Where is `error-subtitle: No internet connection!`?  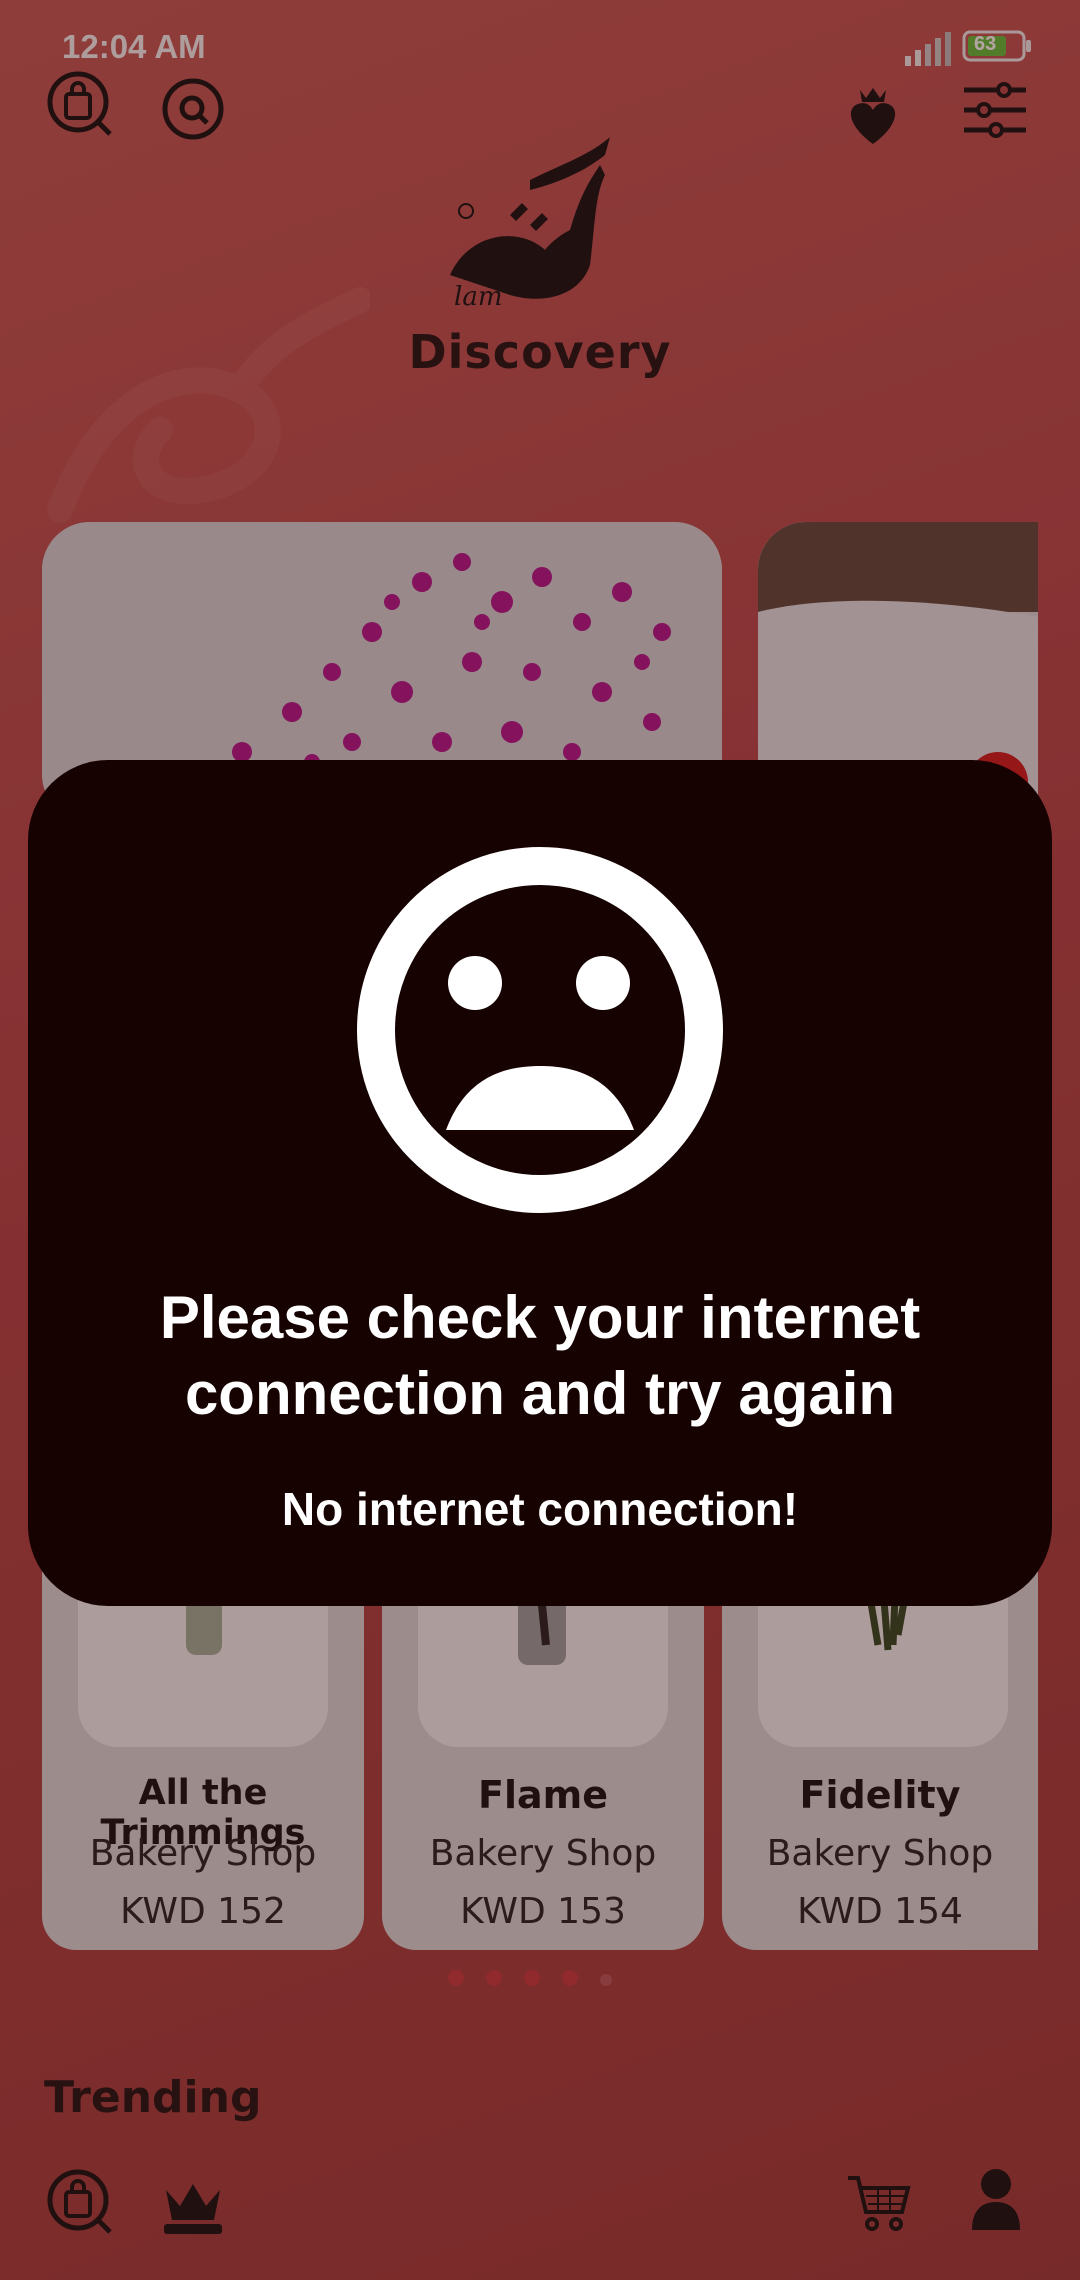
error-subtitle: No internet connection! is located at coordinates (540, 1509).